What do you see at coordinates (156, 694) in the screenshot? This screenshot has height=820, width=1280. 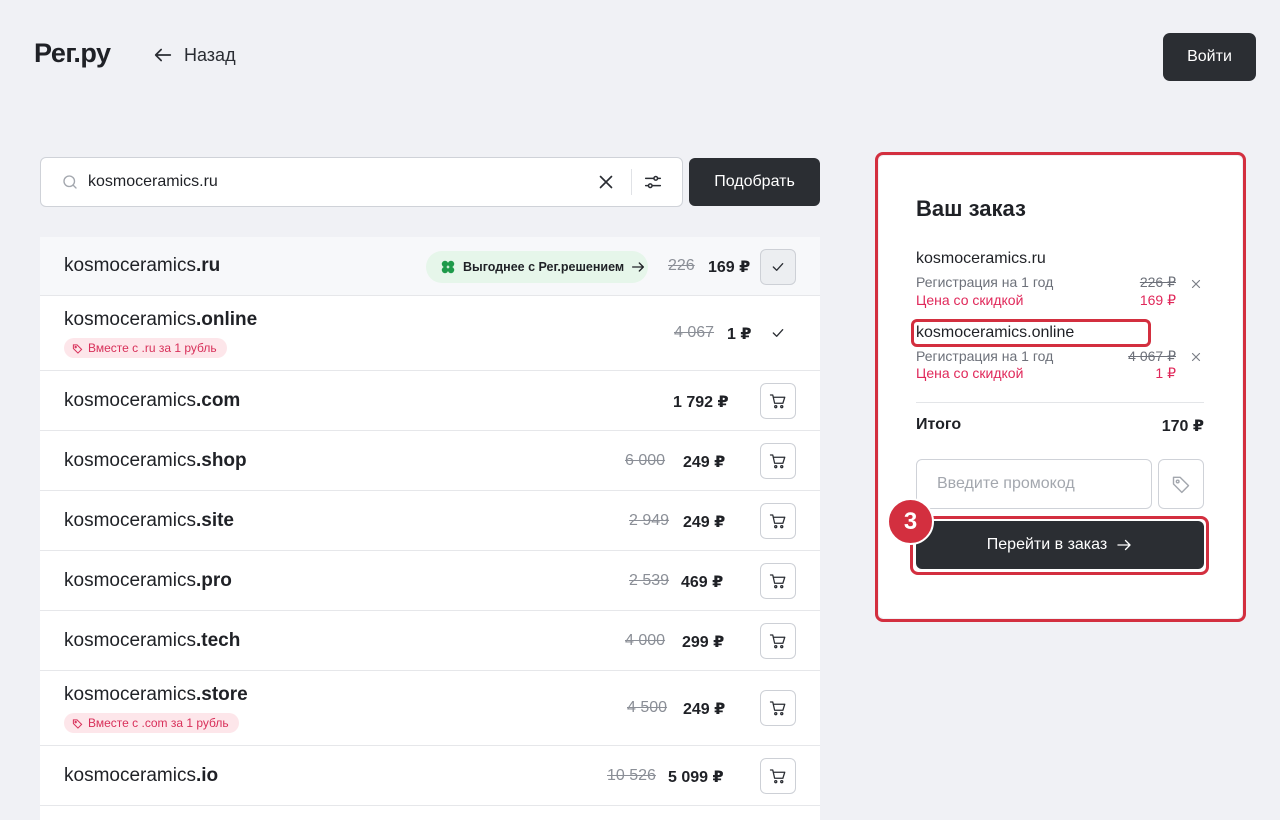 I see `domain-name: kosmoceramics.store` at bounding box center [156, 694].